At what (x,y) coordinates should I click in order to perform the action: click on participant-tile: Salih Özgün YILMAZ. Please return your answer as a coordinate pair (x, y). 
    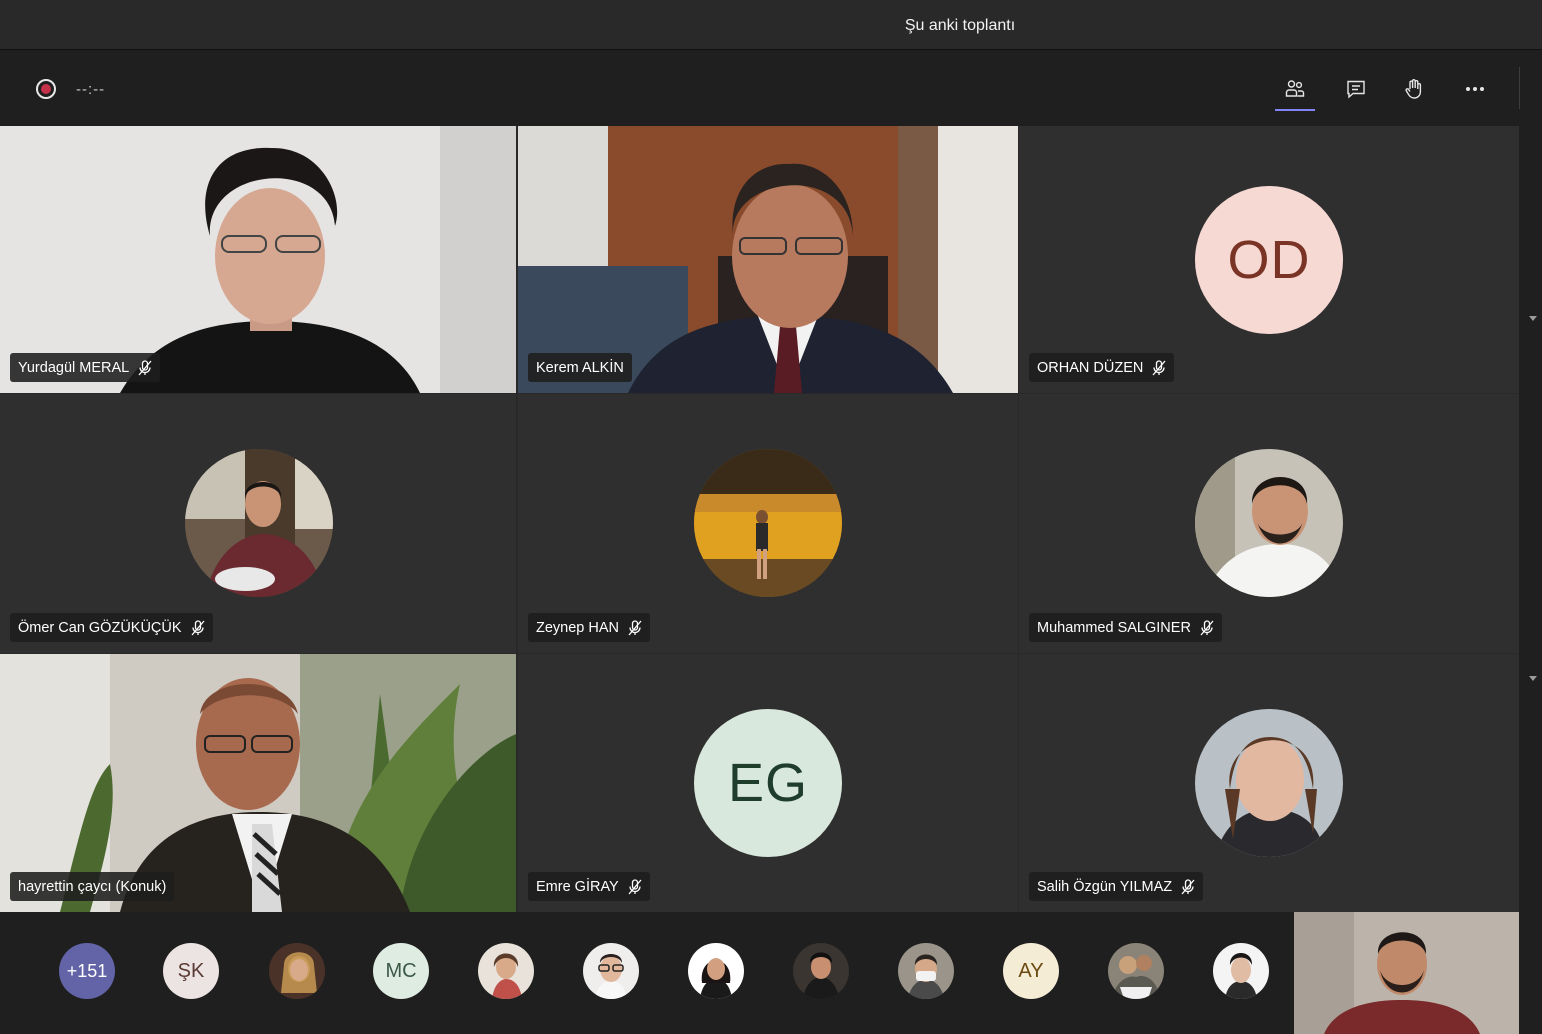
    Looking at the image, I should click on (1269, 783).